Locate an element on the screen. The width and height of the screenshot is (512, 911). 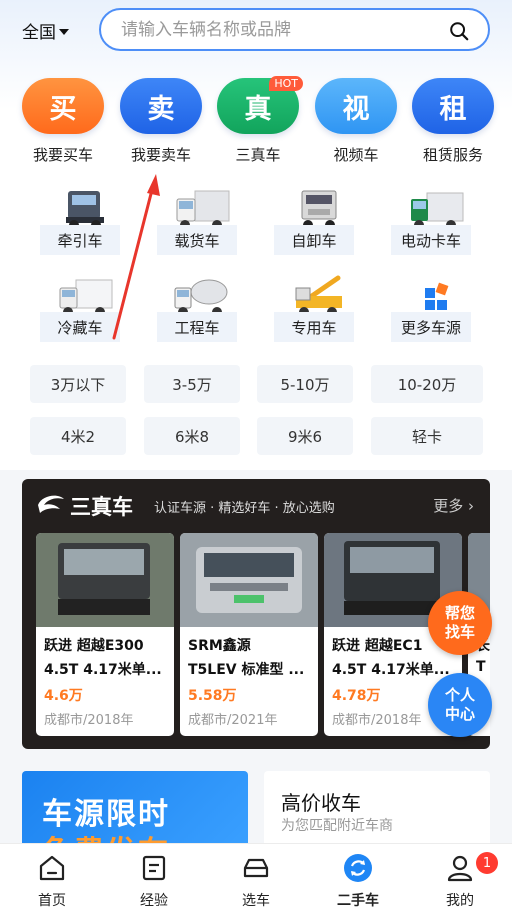
tab-home: 首页 is located at coordinates (52, 877).